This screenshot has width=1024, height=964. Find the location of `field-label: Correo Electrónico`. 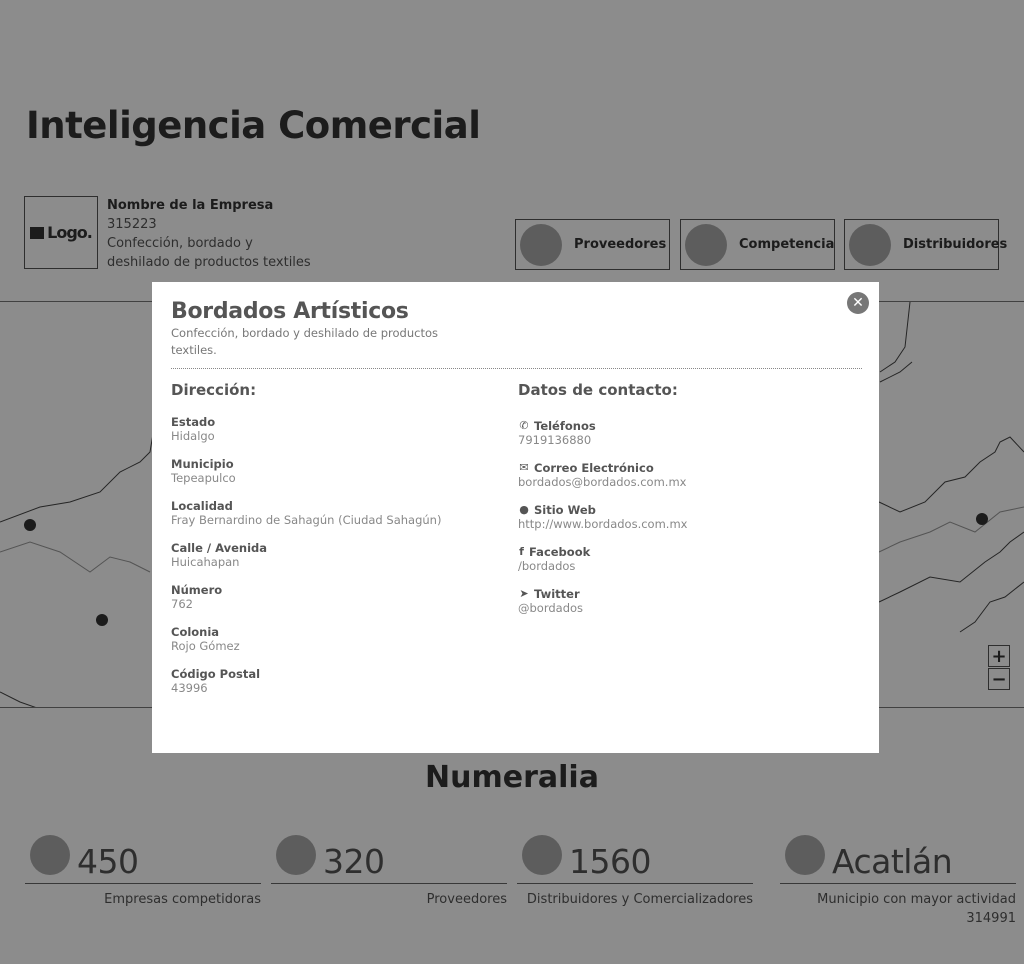

field-label: Correo Electrónico is located at coordinates (594, 468).